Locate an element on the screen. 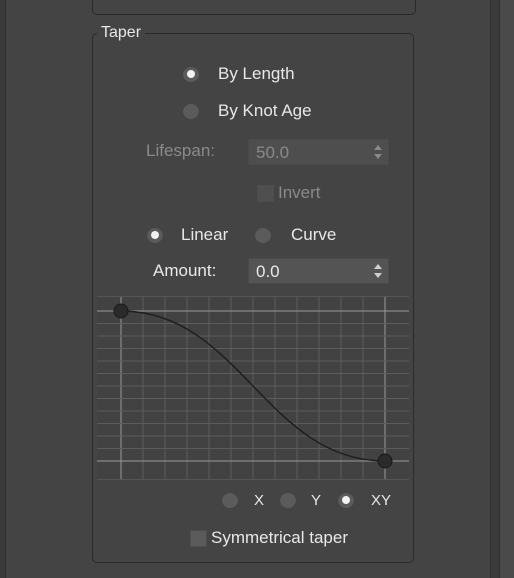 The image size is (514, 578). axis-xy-option: XY is located at coordinates (368, 501).